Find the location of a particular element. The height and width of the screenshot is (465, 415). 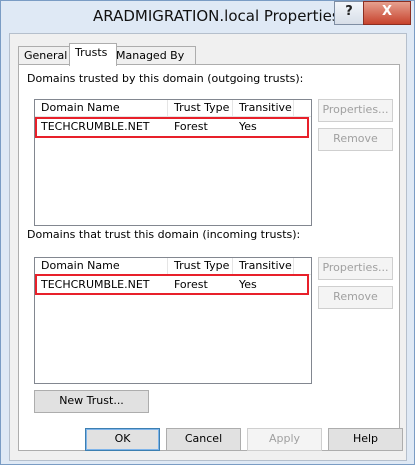

cancel-button: Cancel is located at coordinates (203, 439).